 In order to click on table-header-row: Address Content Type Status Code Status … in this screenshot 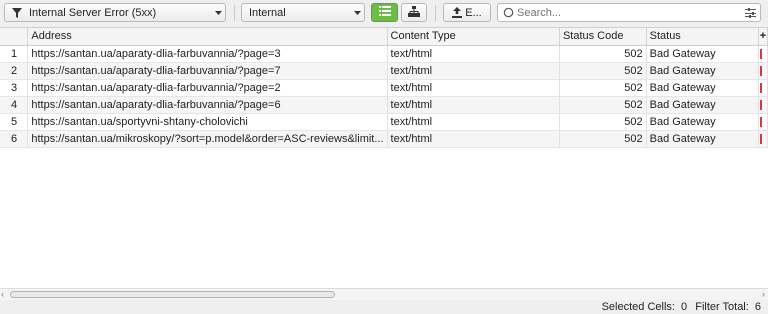, I will do `click(384, 37)`.